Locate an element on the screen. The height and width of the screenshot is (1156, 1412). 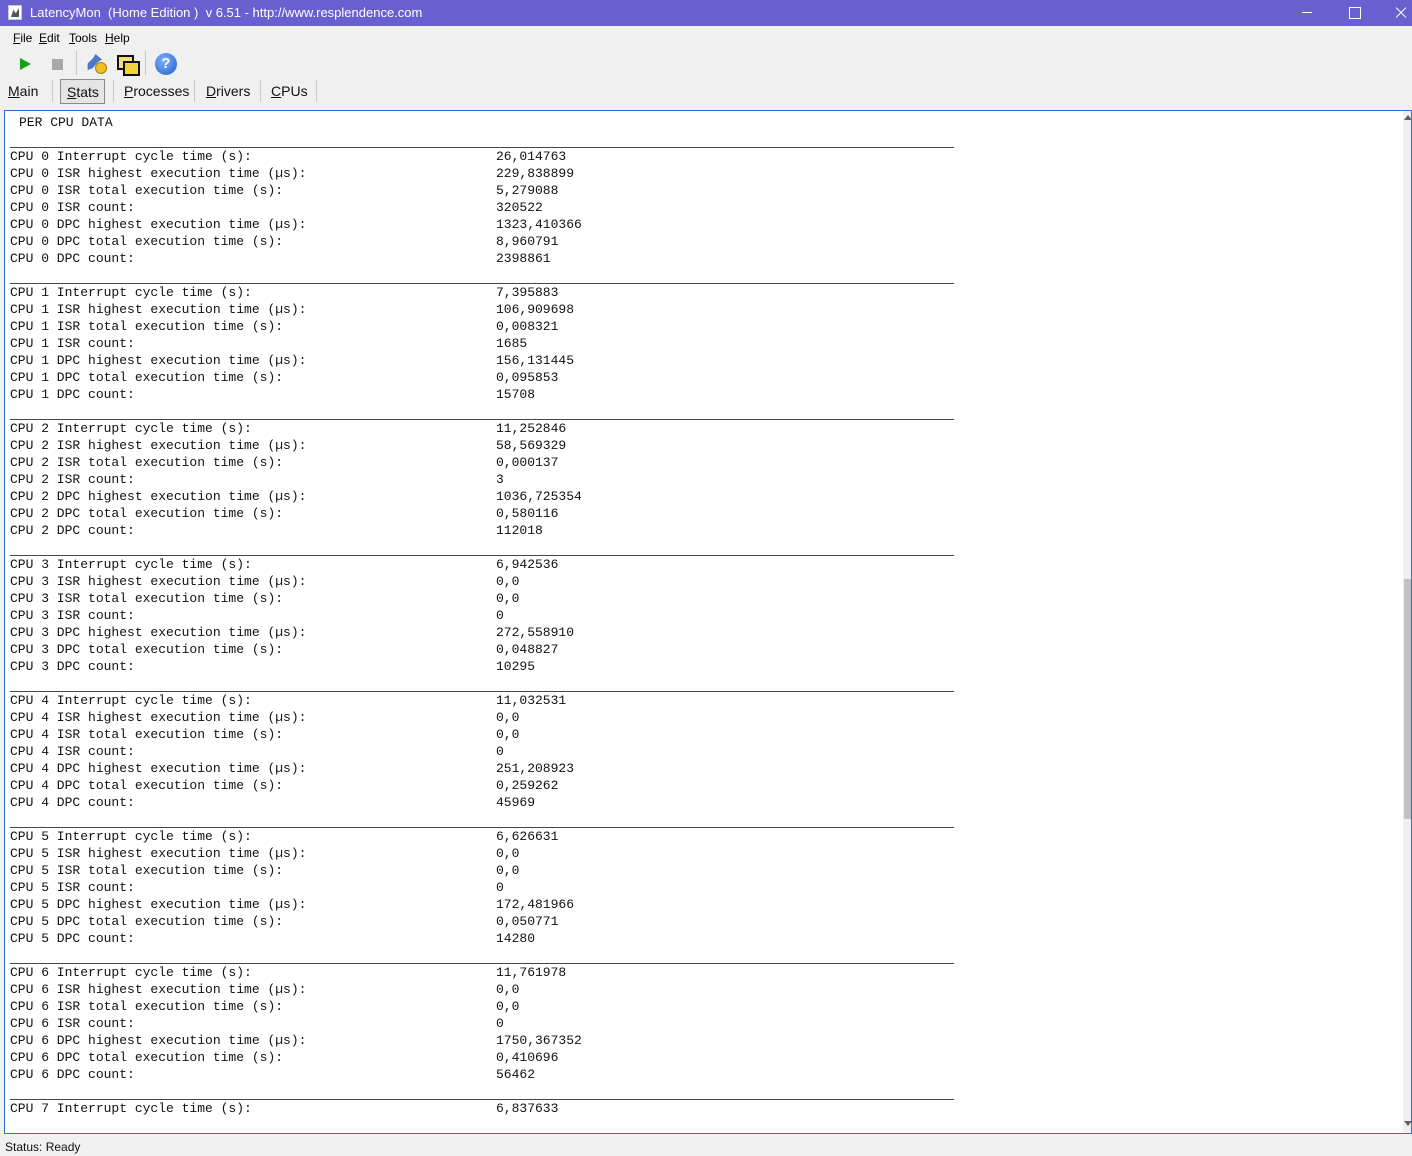
stat-value: 45969 is located at coordinates (516, 802).